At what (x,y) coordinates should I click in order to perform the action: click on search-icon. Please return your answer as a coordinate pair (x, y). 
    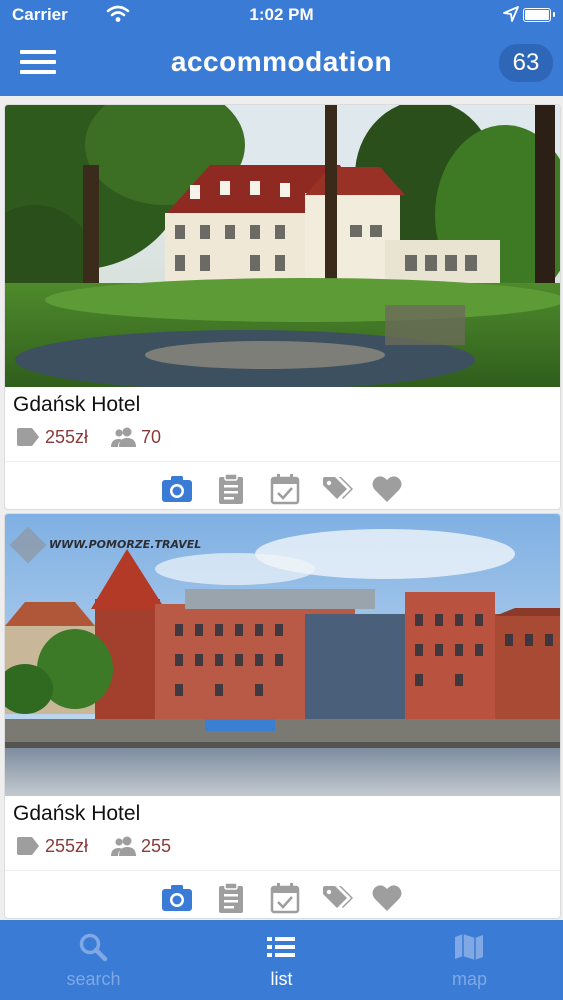
    Looking at the image, I should click on (93, 947).